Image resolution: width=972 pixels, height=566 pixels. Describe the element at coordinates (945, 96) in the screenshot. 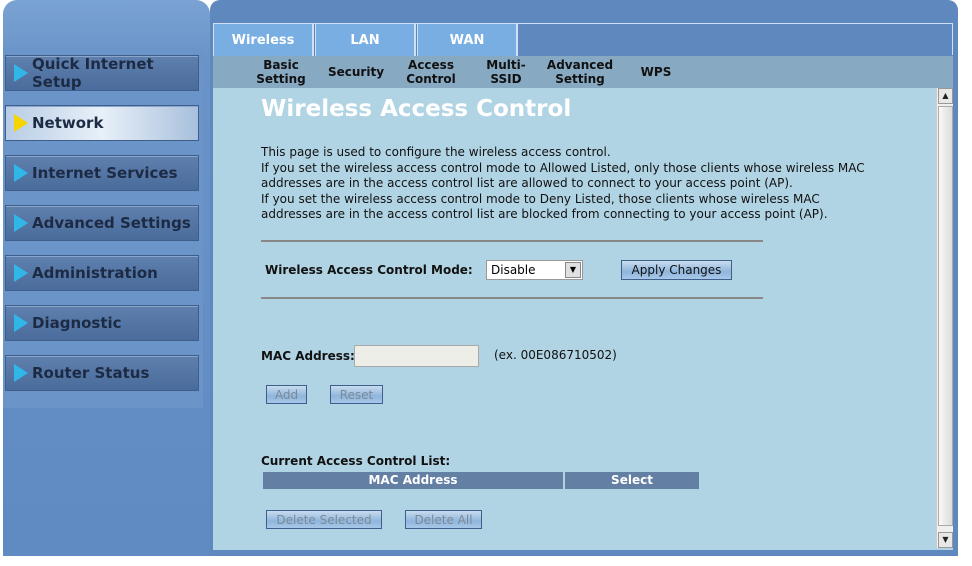

I see `scroll-up-icon: ▲` at that location.